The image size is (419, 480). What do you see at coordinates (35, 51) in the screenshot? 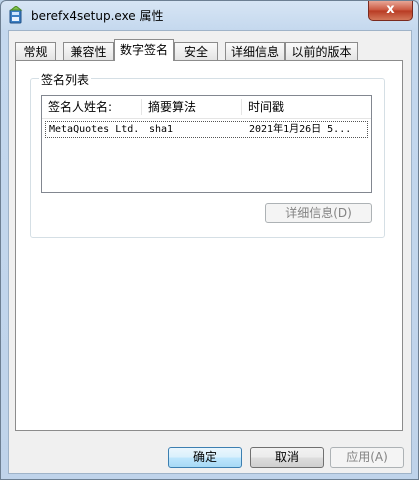
I see `tab-general: 常规` at bounding box center [35, 51].